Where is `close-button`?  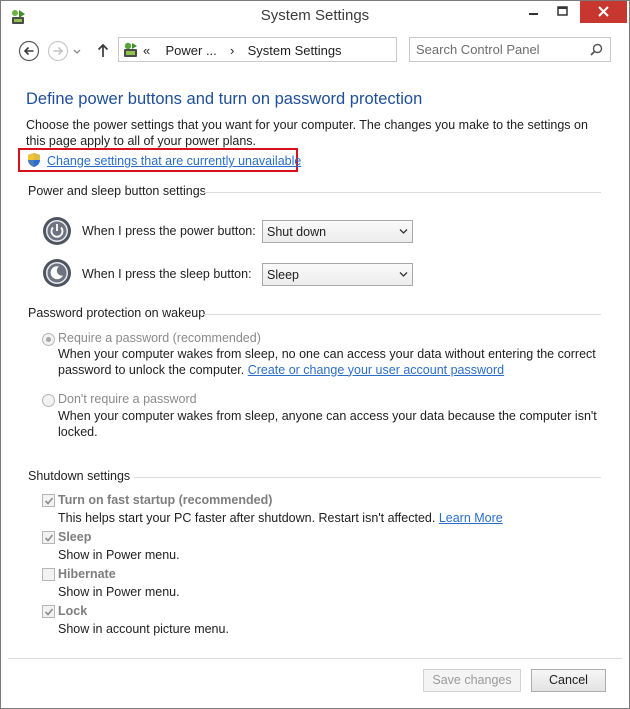 close-button is located at coordinates (603, 12).